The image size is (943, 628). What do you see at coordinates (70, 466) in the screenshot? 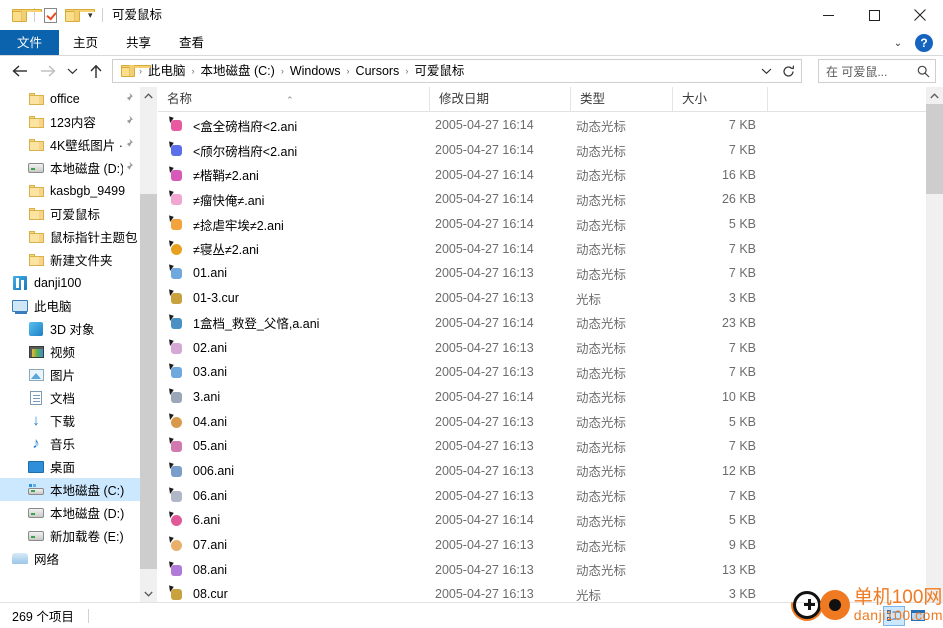
I see `sidebar-item-16: 桌面` at bounding box center [70, 466].